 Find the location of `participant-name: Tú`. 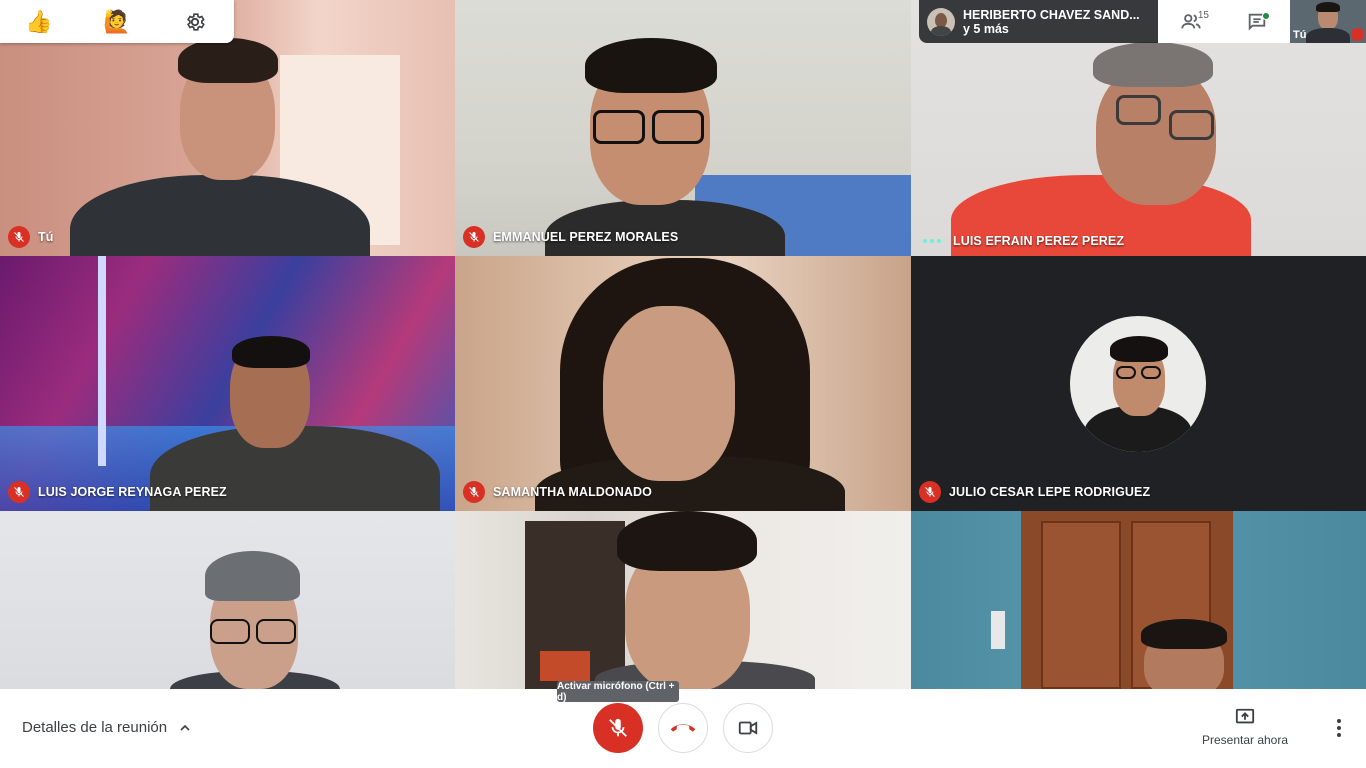

participant-name: Tú is located at coordinates (30, 237).